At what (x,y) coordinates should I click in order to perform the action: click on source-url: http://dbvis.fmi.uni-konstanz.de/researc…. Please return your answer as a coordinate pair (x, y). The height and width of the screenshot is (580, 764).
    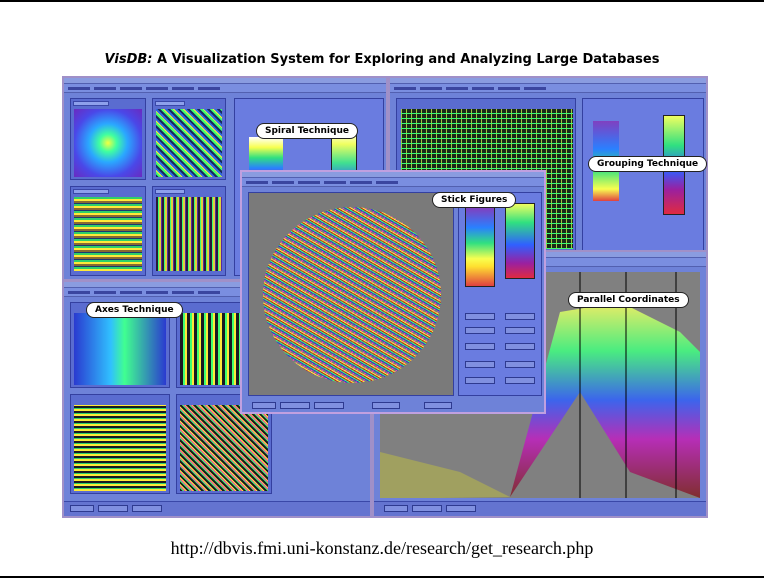
    Looking at the image, I should click on (382, 548).